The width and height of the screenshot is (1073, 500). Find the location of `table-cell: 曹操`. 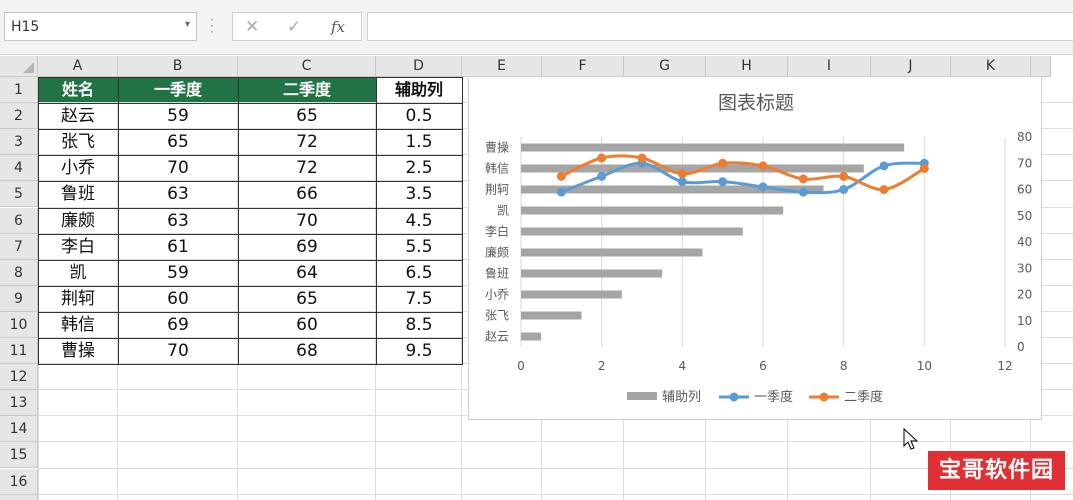

table-cell: 曹操 is located at coordinates (78, 351).